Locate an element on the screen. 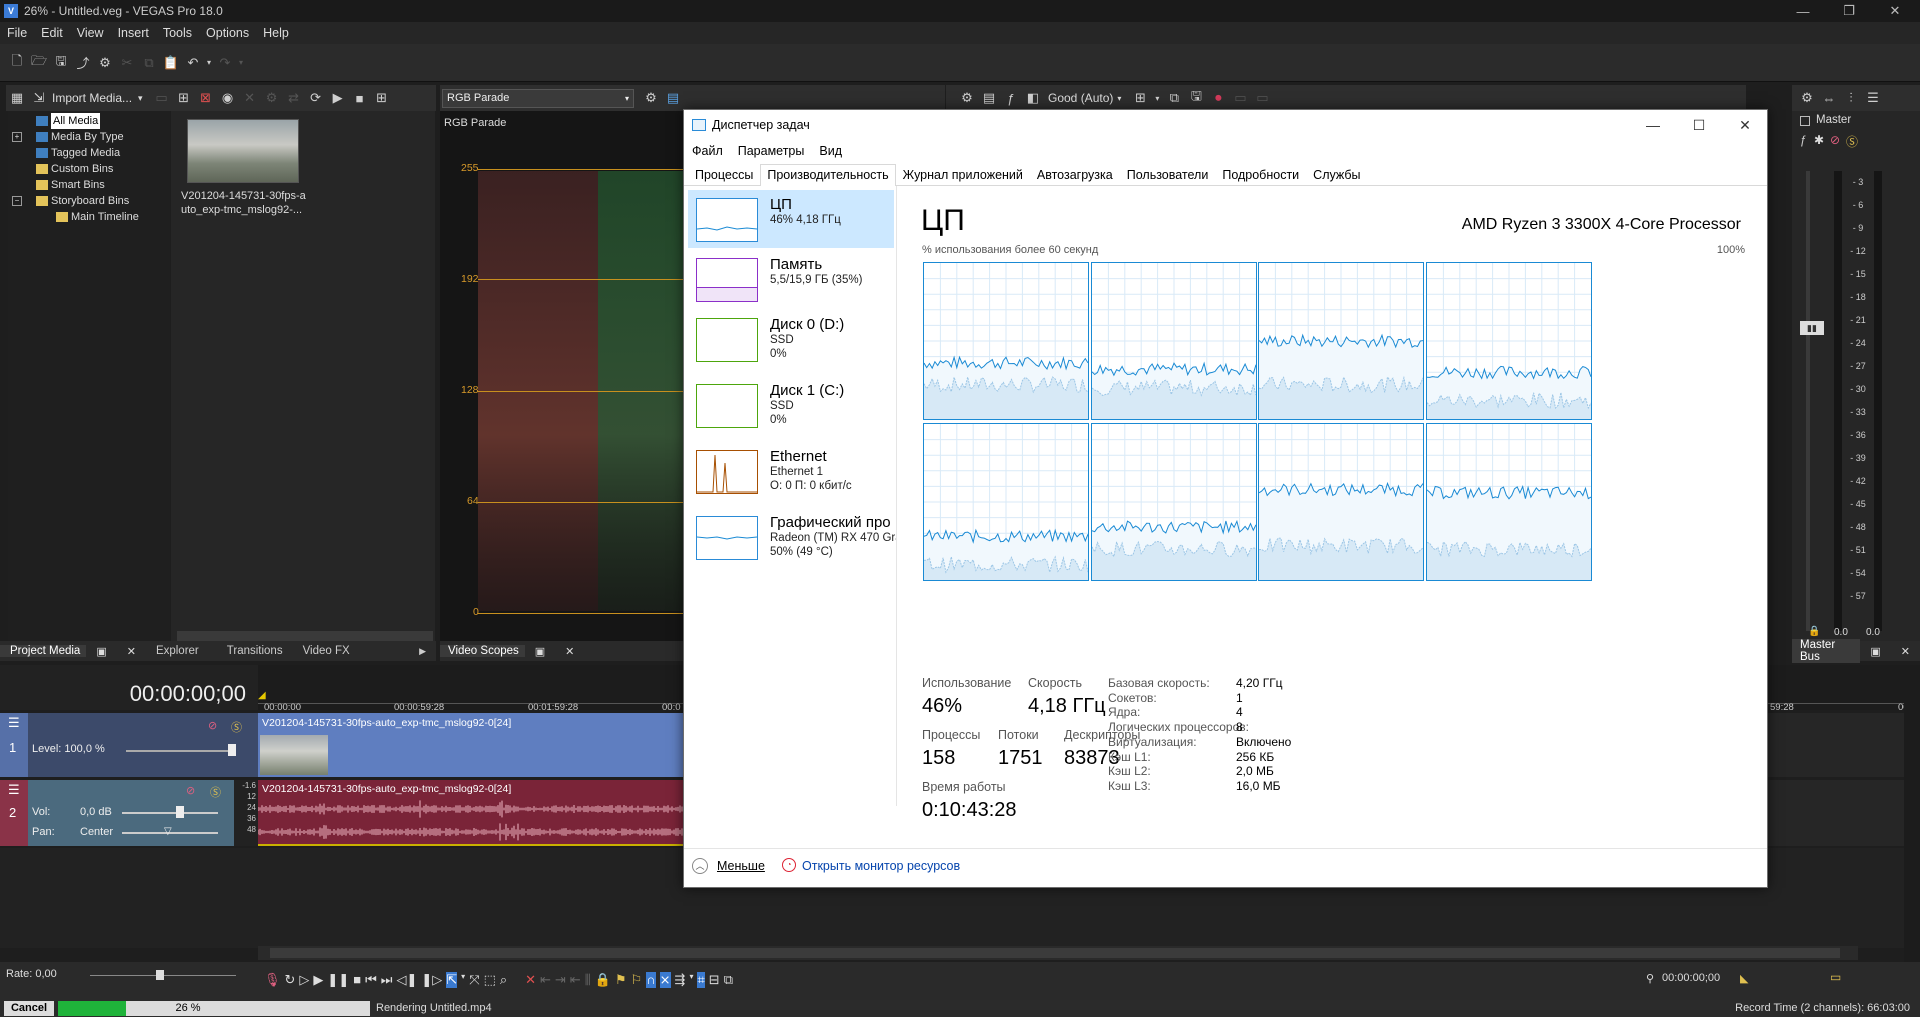 The height and width of the screenshot is (1017, 1920). media-thumbnail is located at coordinates (243, 151).